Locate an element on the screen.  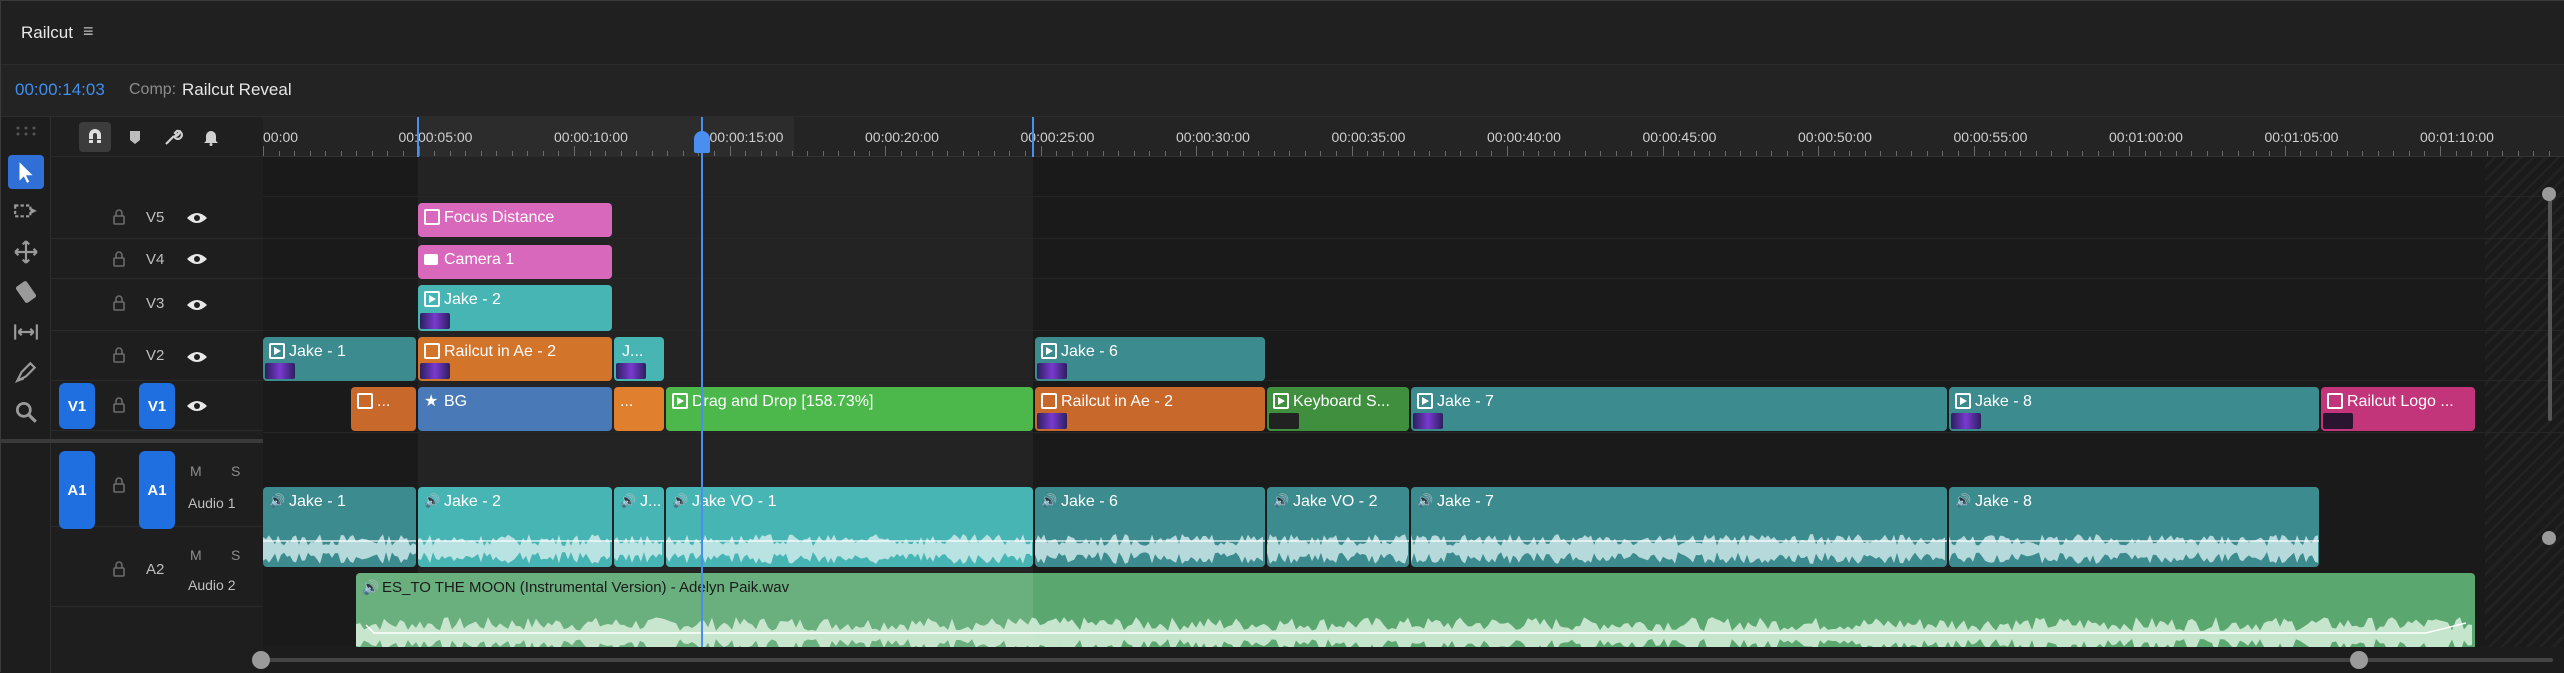
clip-v1-jake-7: Jake - 7 is located at coordinates (1679, 409).